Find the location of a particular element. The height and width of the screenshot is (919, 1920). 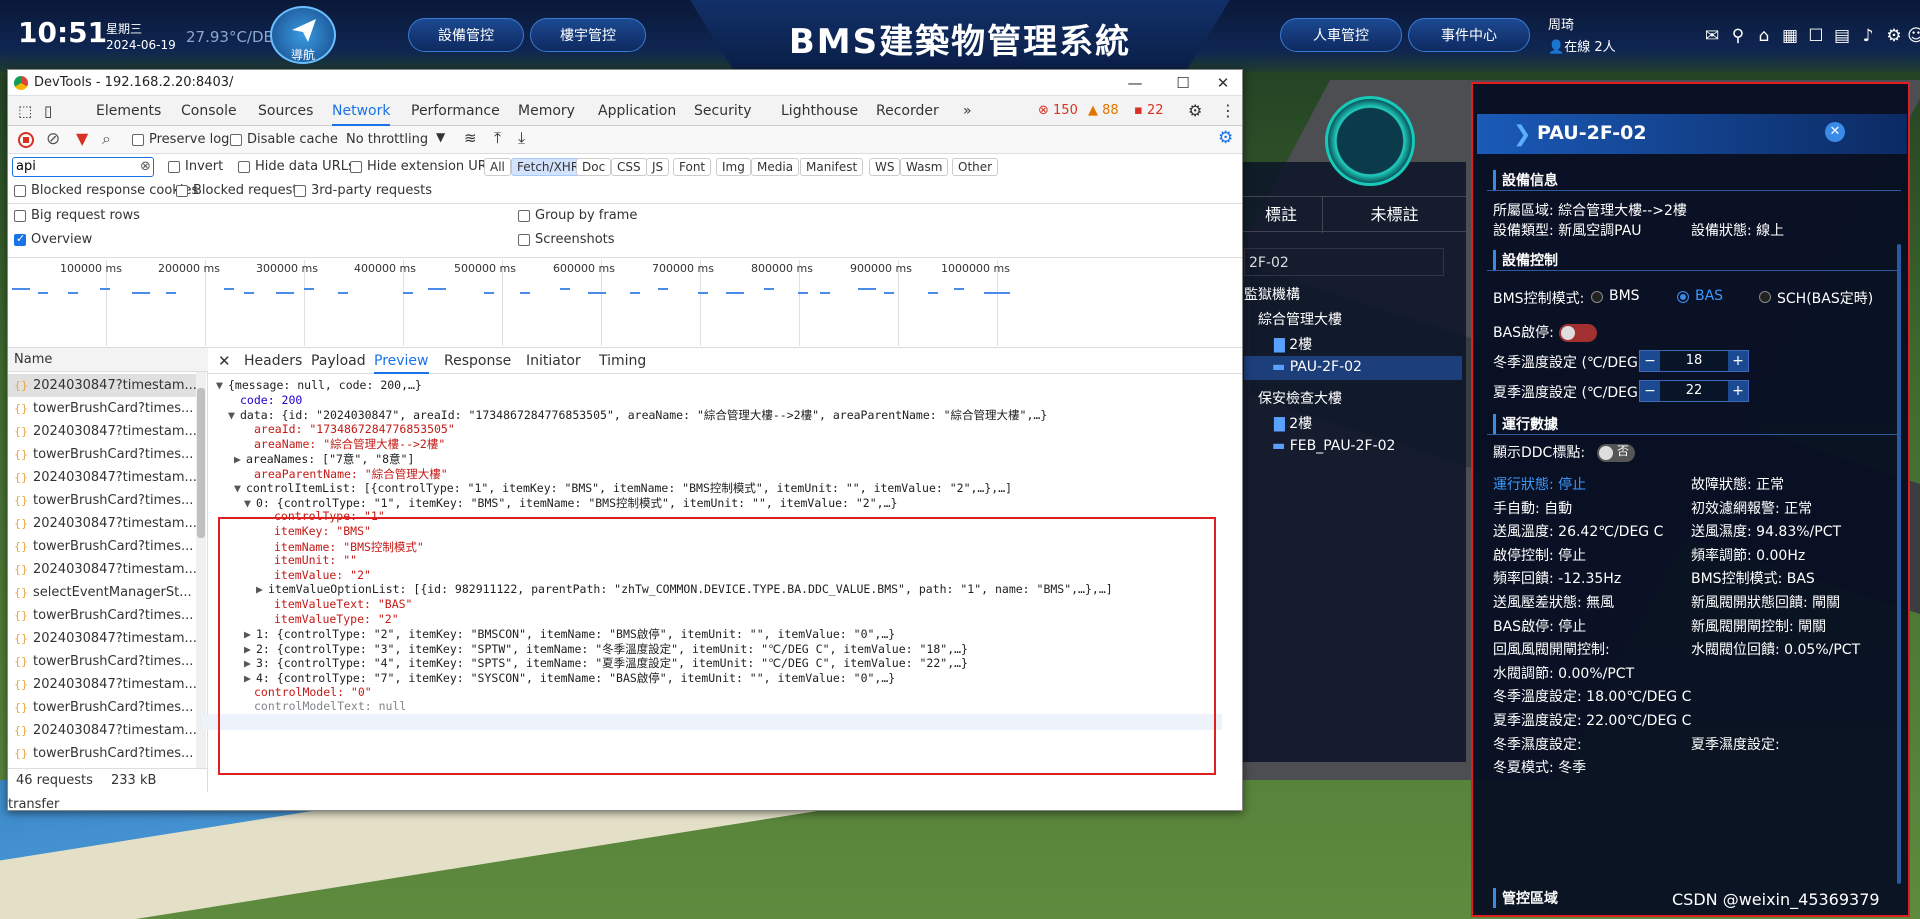

type-all: All is located at coordinates (497, 167).